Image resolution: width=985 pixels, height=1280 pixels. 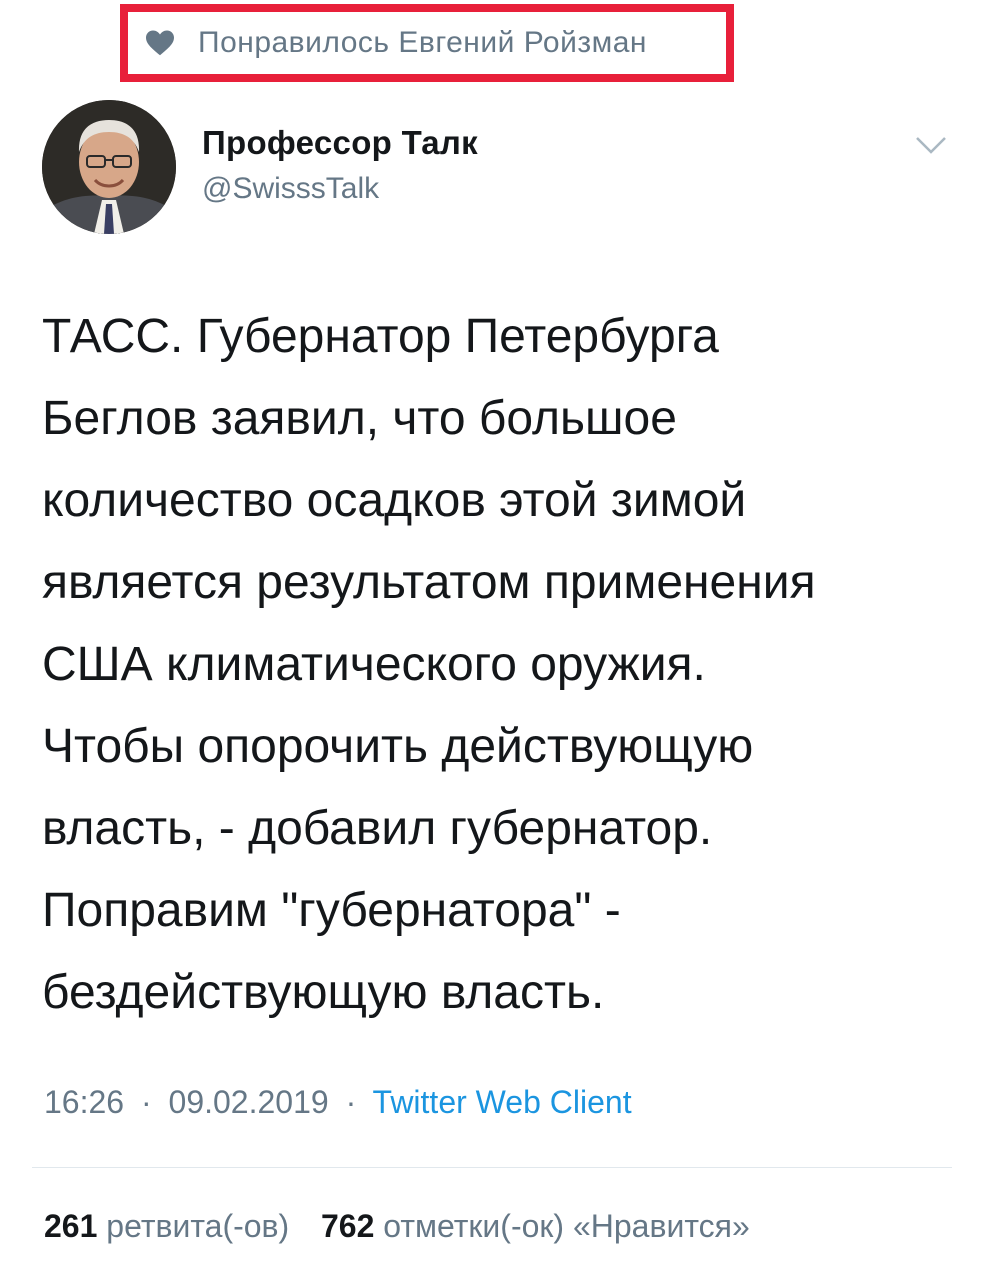 I want to click on likes-count: 762, so click(x=347, y=1226).